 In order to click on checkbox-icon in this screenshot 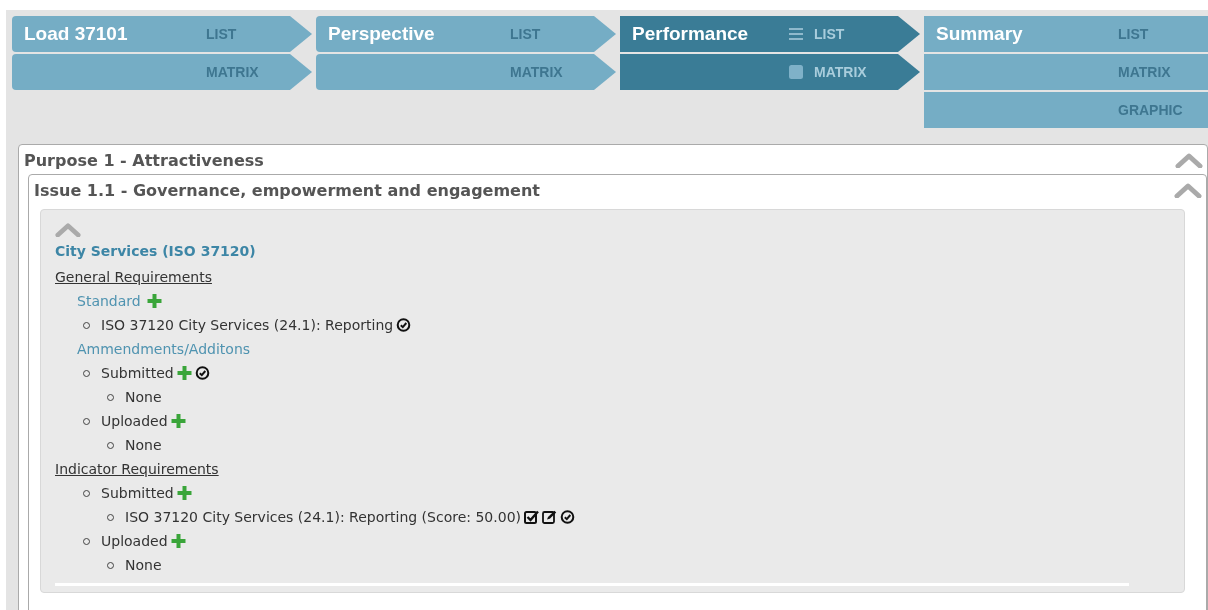, I will do `click(531, 517)`.